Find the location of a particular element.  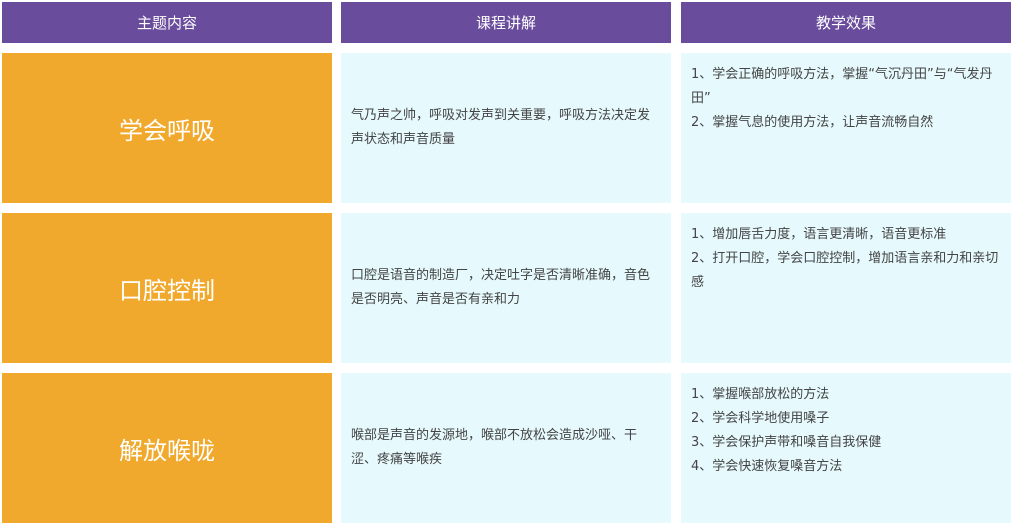

header-topic: 主题内容 is located at coordinates (167, 22).